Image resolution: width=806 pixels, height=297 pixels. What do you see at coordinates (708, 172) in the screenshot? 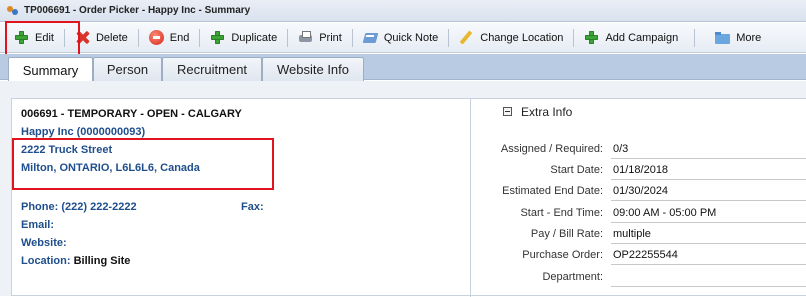
I see `field-value: 01/18/2018` at bounding box center [708, 172].